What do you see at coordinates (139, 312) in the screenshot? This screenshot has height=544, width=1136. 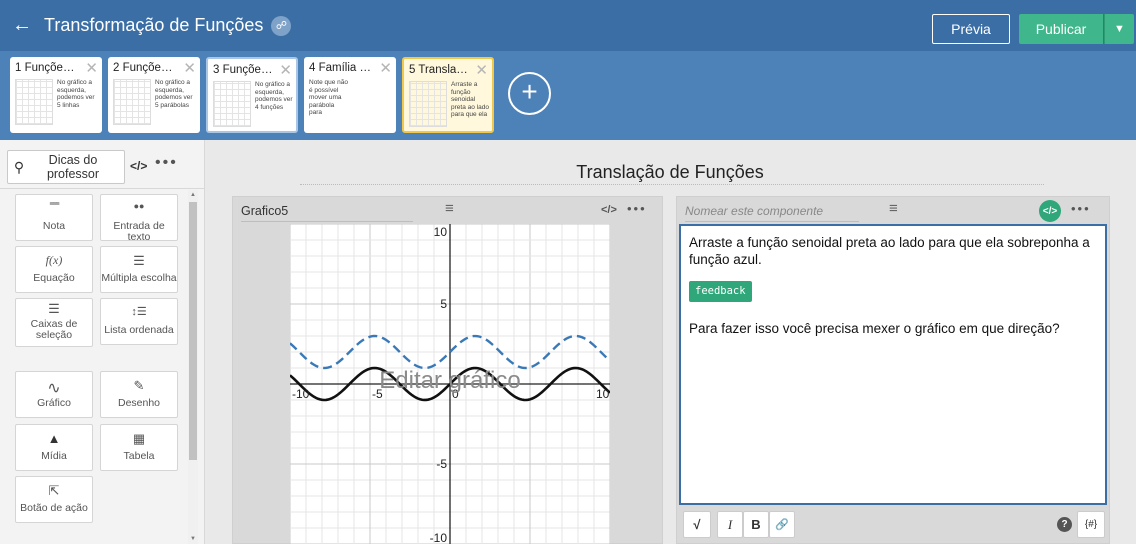 I see `ordered-list-icon: ↕☰` at bounding box center [139, 312].